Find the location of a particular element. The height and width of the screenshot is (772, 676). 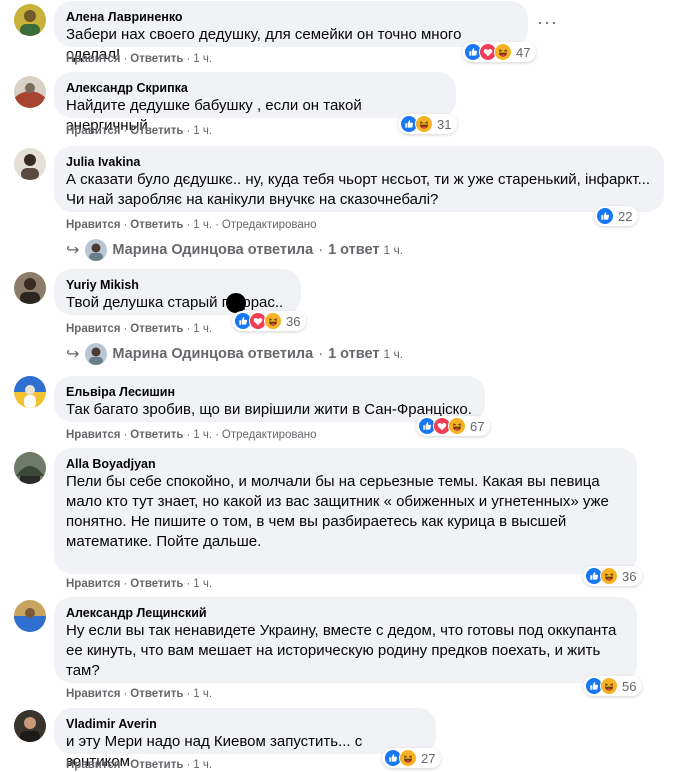

comment-author: Александр Лещинский is located at coordinates (345, 613).